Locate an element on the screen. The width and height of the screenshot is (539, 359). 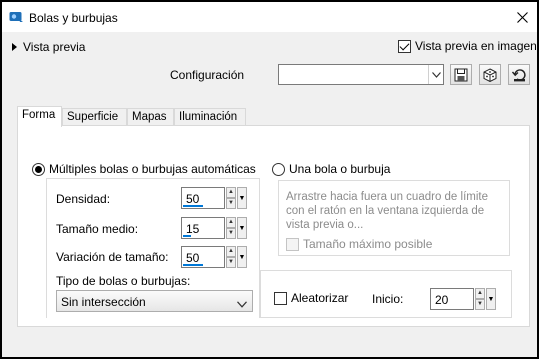
type-dropdown: Sin intersección is located at coordinates (154, 301).